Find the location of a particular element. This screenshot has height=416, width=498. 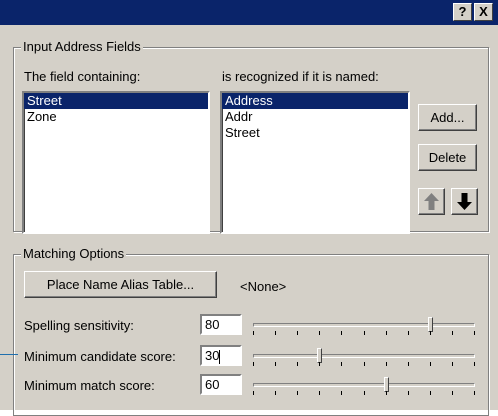

alias-list-item-street: Street is located at coordinates (315, 133).